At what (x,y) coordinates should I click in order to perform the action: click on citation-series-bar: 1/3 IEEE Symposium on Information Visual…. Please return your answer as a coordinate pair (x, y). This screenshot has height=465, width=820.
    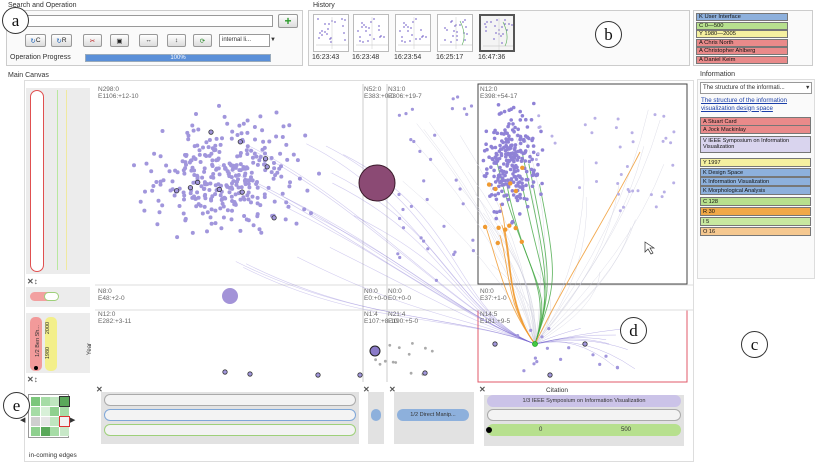
    Looking at the image, I should click on (584, 401).